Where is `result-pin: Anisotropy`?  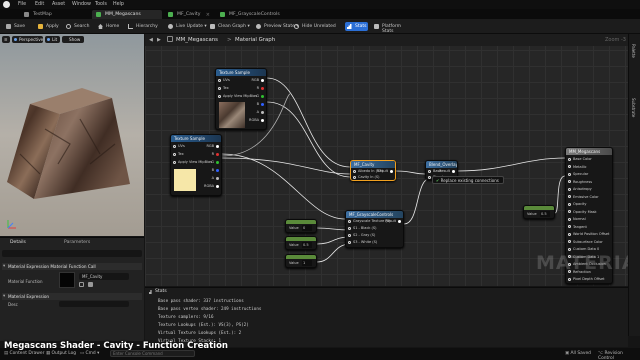 result-pin: Anisotropy is located at coordinates (580, 189).